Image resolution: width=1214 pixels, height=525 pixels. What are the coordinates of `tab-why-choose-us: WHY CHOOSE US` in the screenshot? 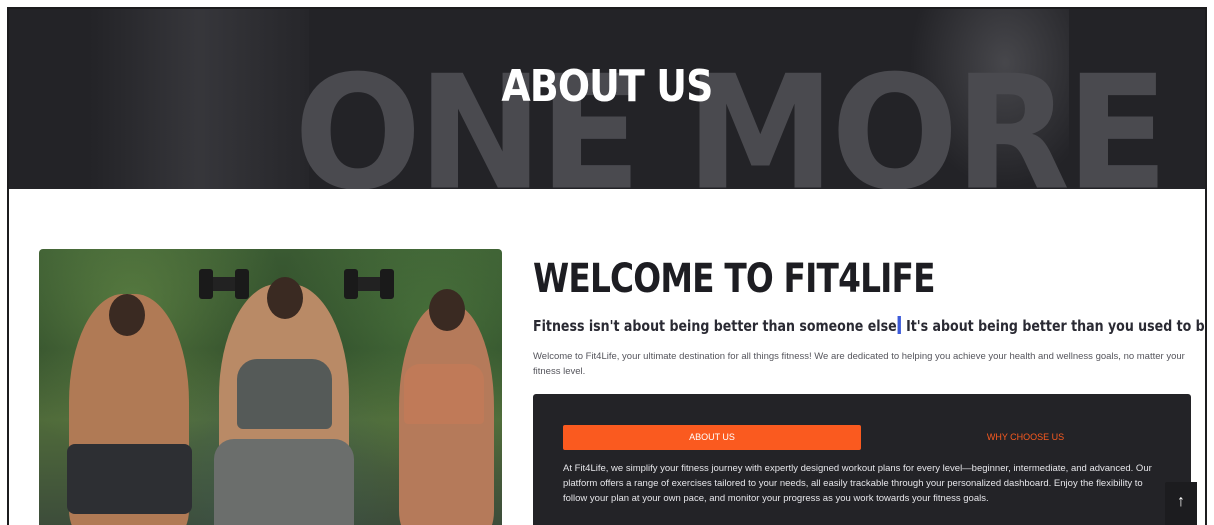 It's located at (1025, 437).